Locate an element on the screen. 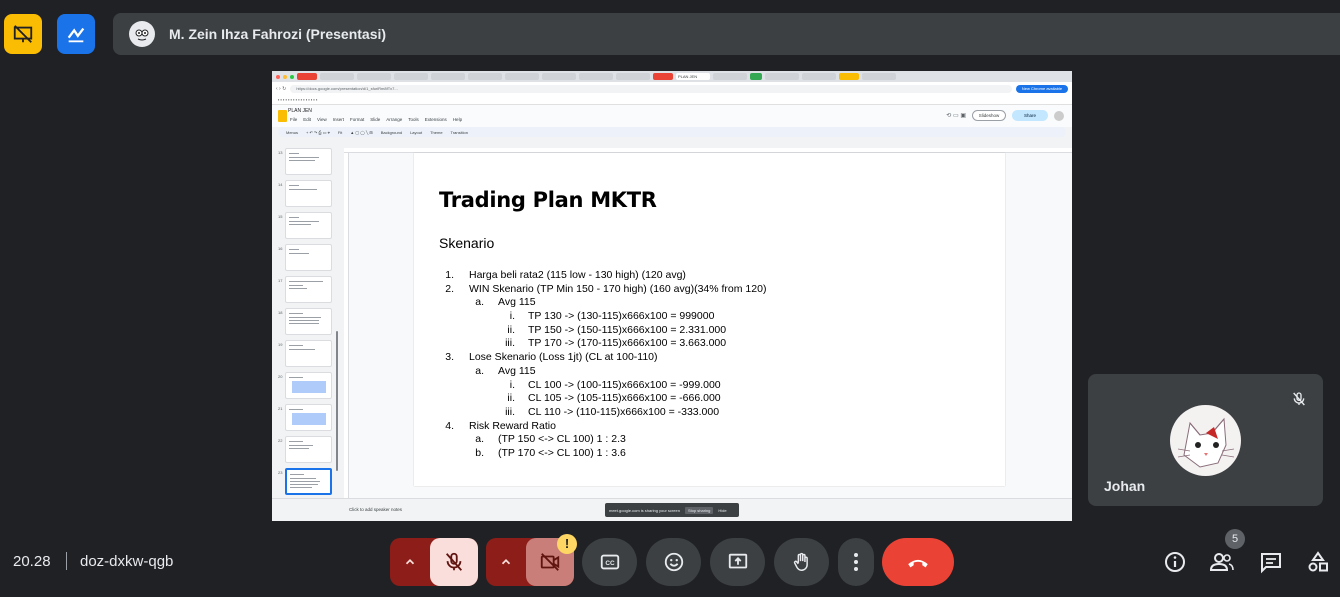 This screenshot has height=597, width=1340. presenter-banner: M. Zein Ihza Fahrozi (Presentasi) is located at coordinates (726, 34).